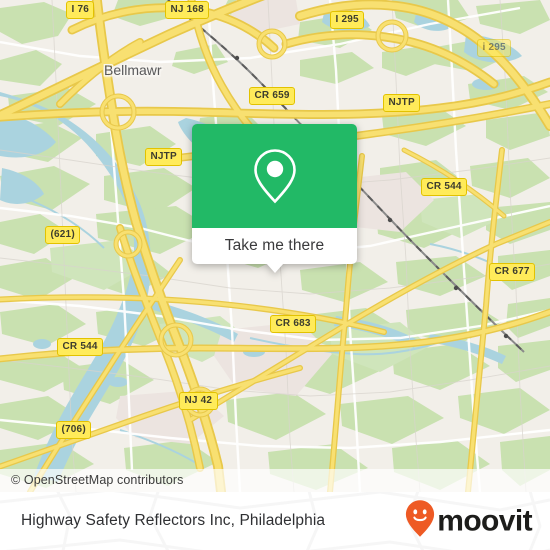 The width and height of the screenshot is (550, 550). I want to click on moovit-smiley-pin-icon, so click(420, 521).